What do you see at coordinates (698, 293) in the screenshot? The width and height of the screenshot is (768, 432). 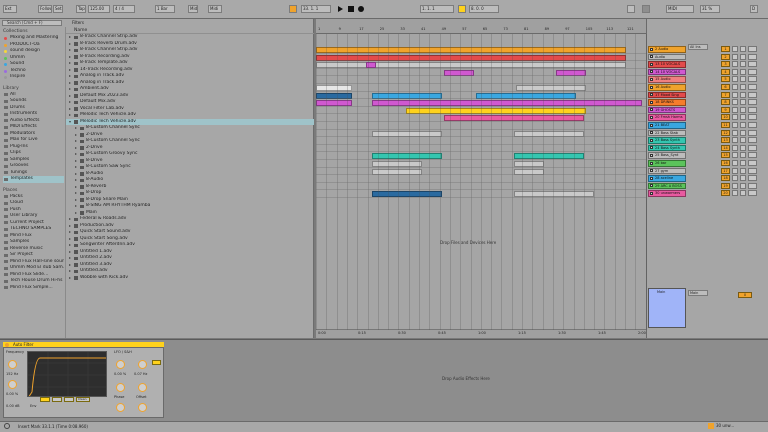 I see `main-output-dropdown: Main` at bounding box center [698, 293].